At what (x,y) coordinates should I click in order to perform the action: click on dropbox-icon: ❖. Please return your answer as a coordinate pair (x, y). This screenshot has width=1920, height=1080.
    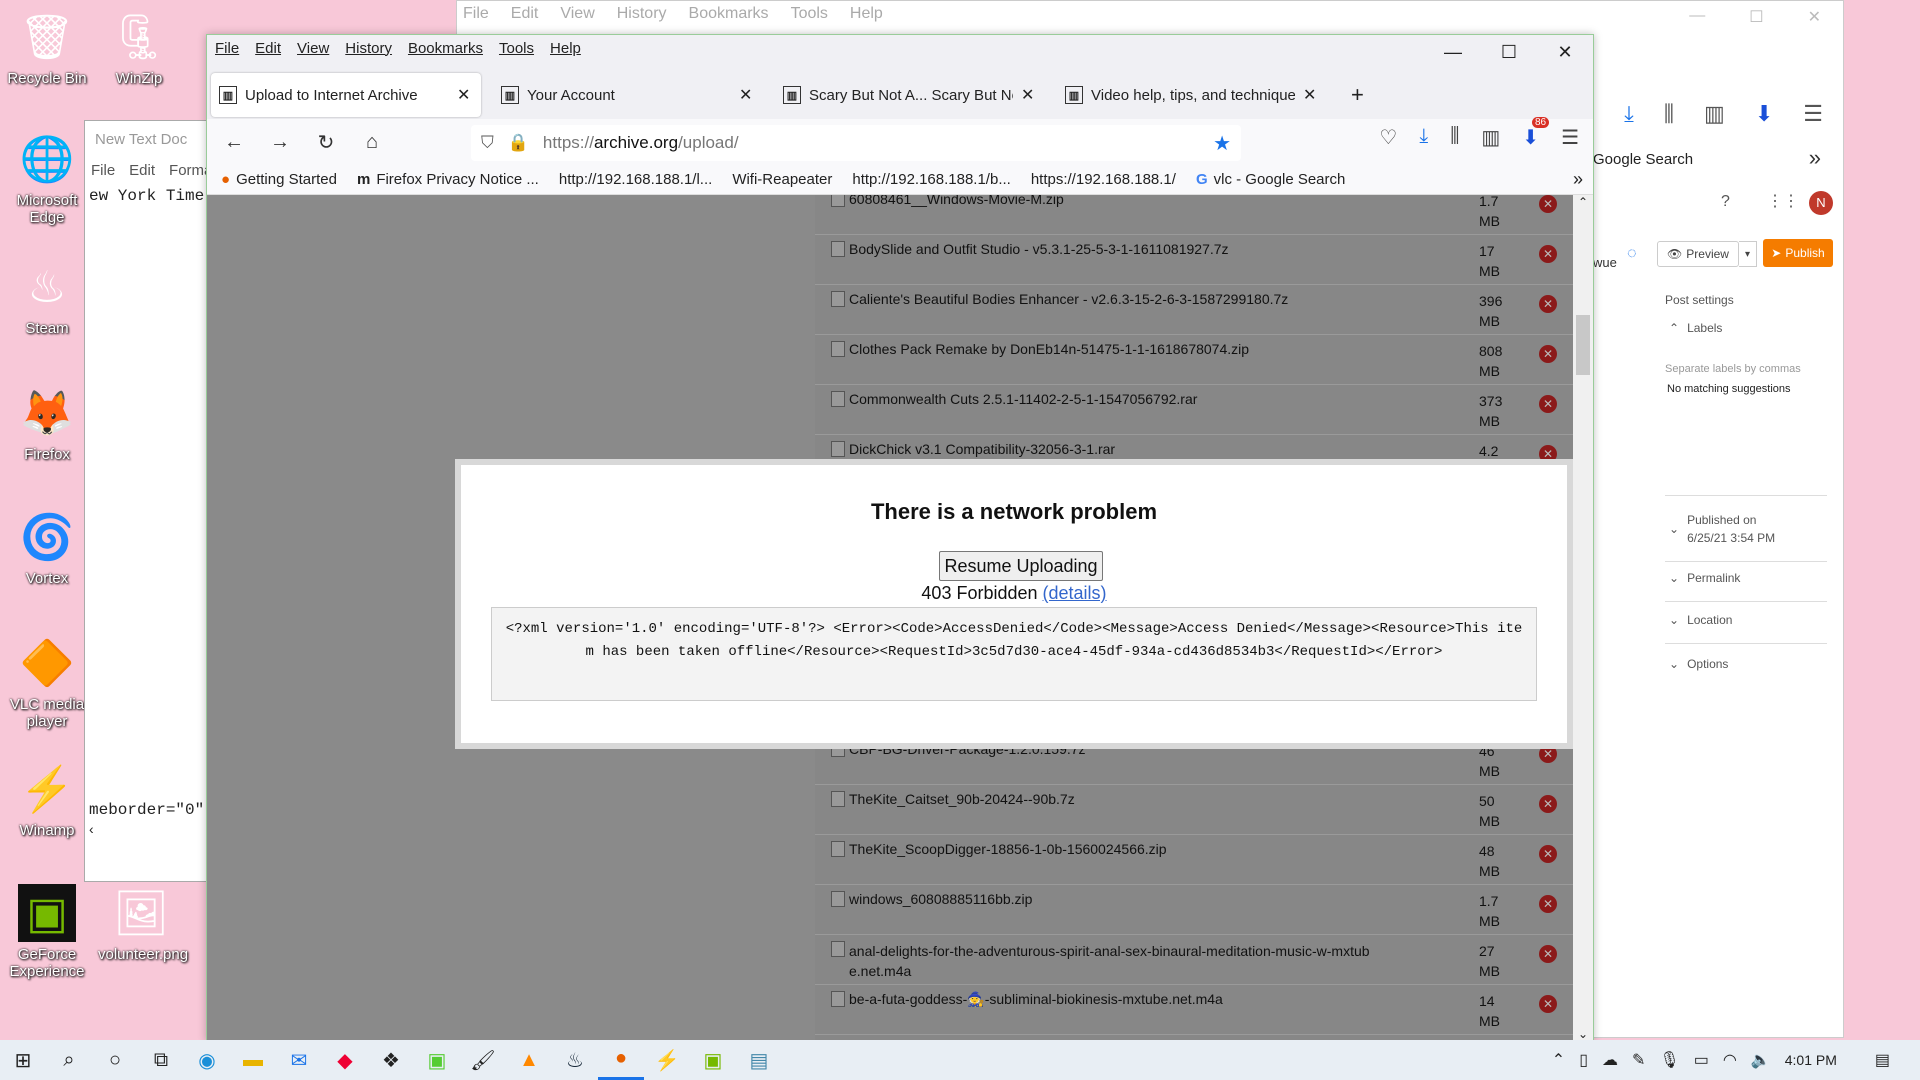
    Looking at the image, I should click on (391, 1060).